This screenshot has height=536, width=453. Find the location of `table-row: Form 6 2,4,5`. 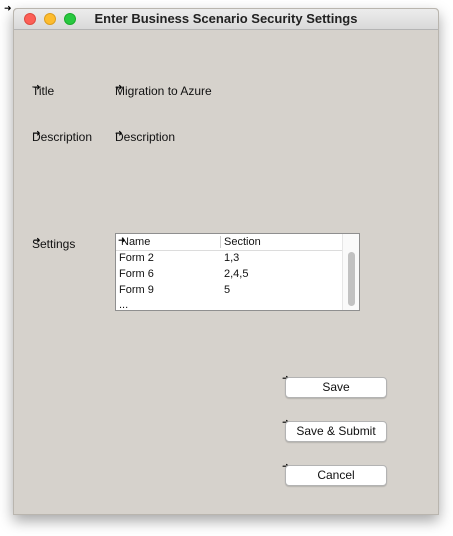

table-row: Form 6 2,4,5 is located at coordinates (230, 275).